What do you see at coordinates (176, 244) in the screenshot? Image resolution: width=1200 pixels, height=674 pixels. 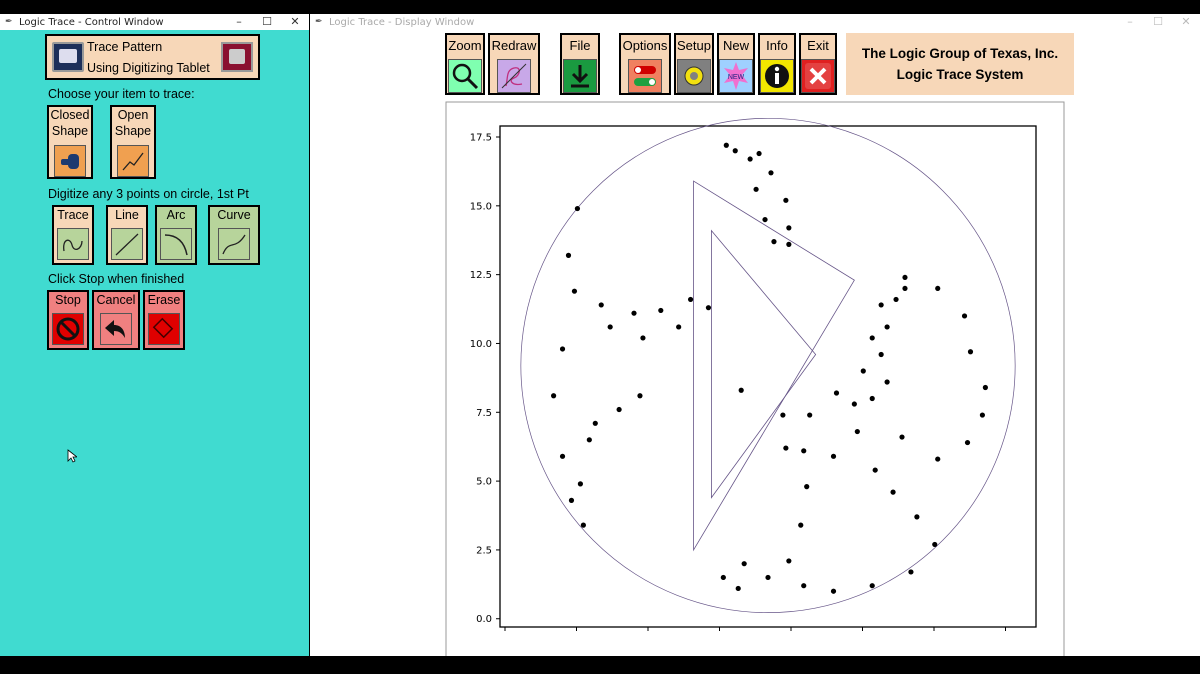 I see `arc-icon` at bounding box center [176, 244].